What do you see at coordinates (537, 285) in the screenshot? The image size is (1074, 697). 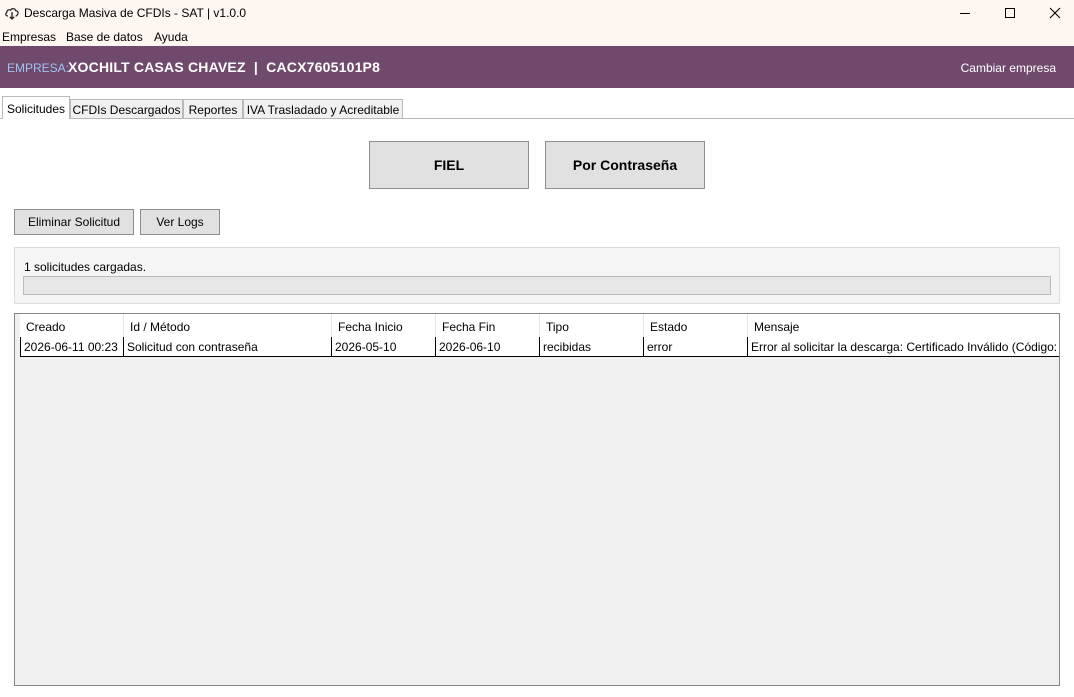 I see `progress-bar` at bounding box center [537, 285].